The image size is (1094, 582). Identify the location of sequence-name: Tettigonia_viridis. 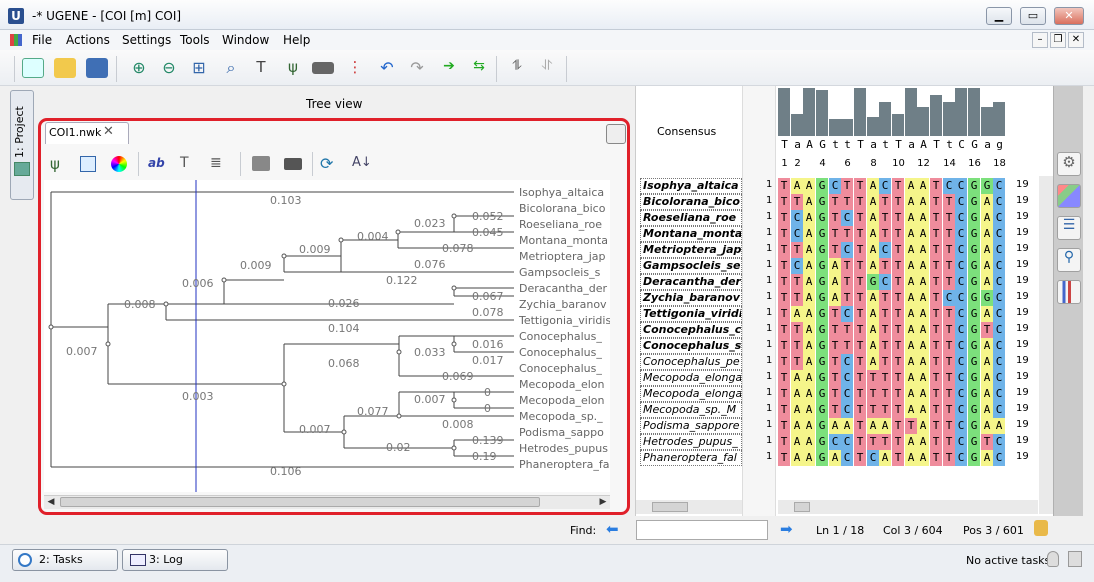
(691, 314).